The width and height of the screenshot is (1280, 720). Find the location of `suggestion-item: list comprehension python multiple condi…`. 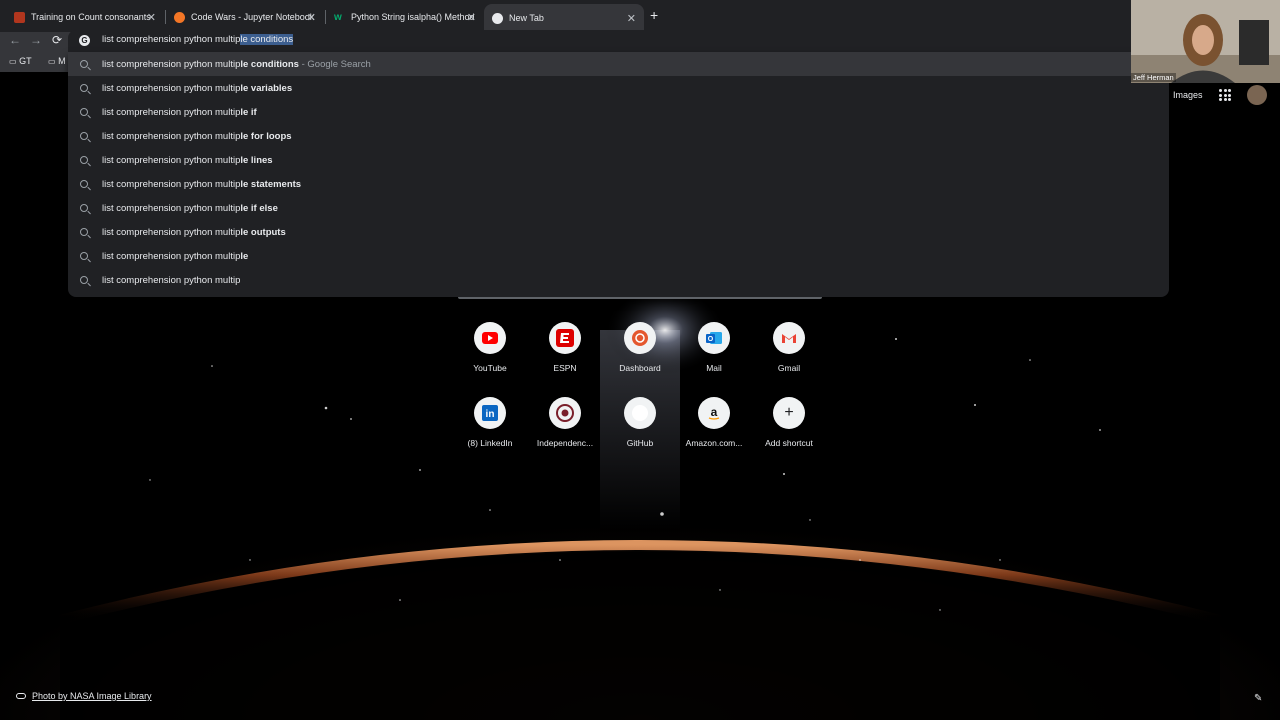

suggestion-item: list comprehension python multiple condi… is located at coordinates (618, 64).